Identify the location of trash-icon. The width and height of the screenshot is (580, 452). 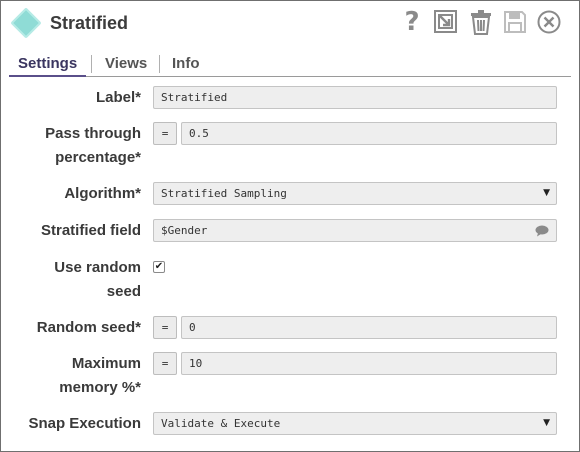
(481, 22).